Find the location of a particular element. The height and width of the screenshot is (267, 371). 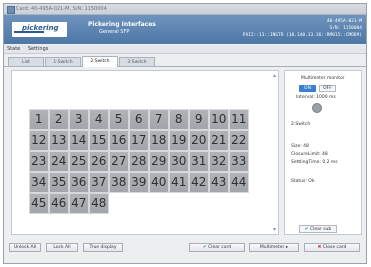

multimeter-button: Multimeter ▸ is located at coordinates (274, 247).